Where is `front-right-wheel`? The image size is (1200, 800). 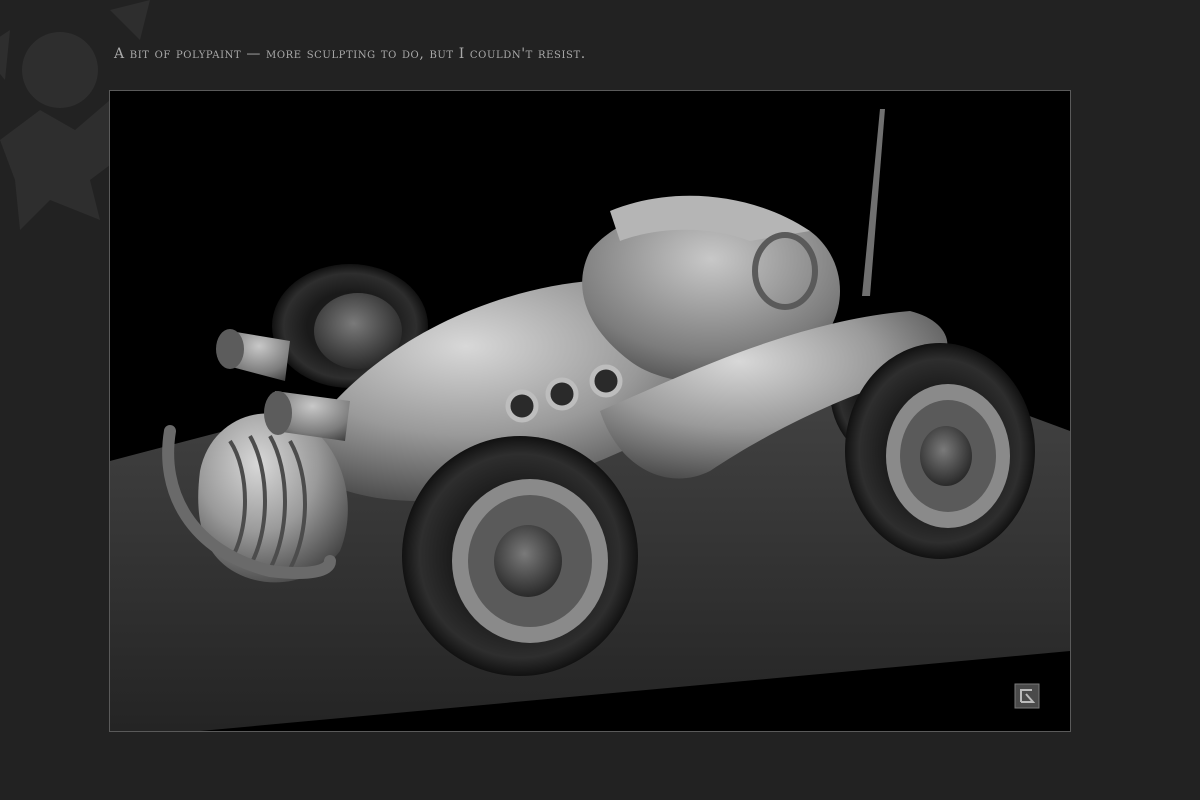 front-right-wheel is located at coordinates (940, 451).